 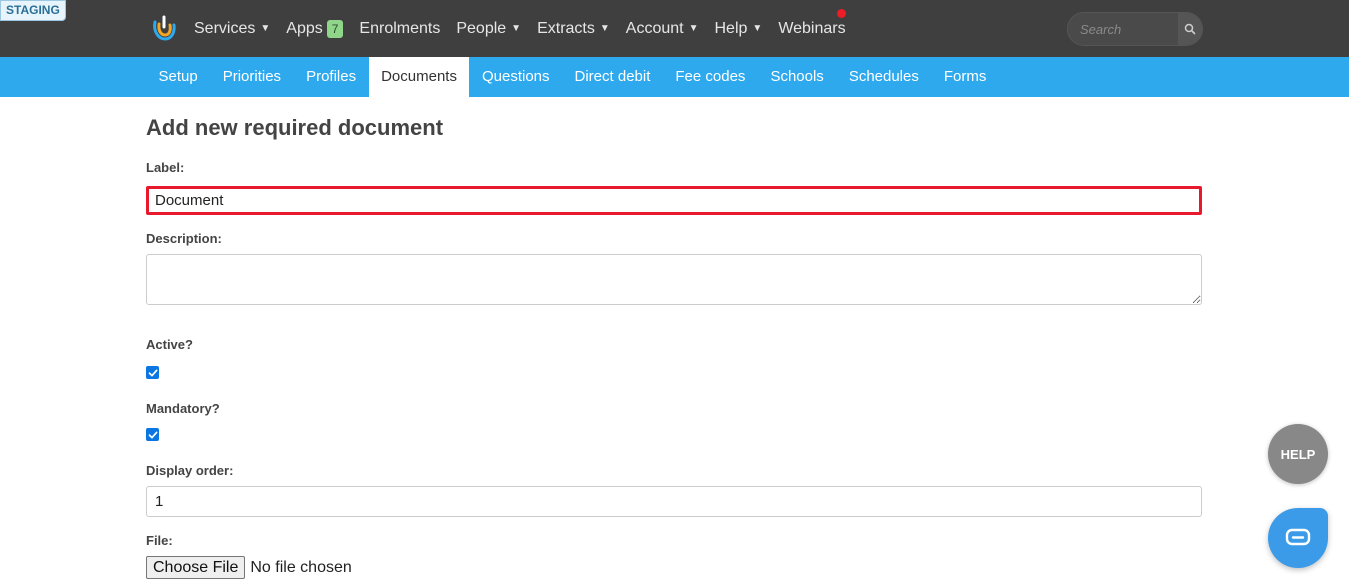 I want to click on chat-bubble-icon, so click(x=1298, y=537).